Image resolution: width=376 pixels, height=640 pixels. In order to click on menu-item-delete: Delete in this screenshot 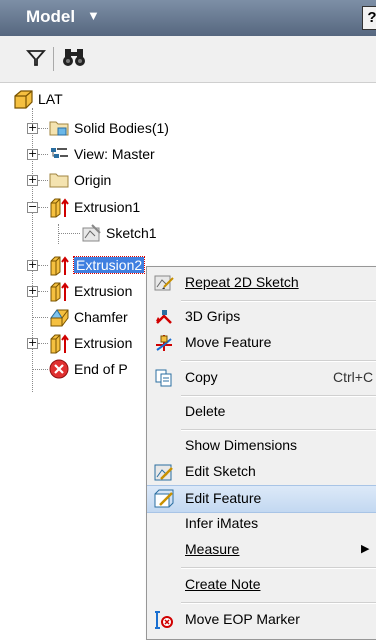, I will do `click(261, 412)`.